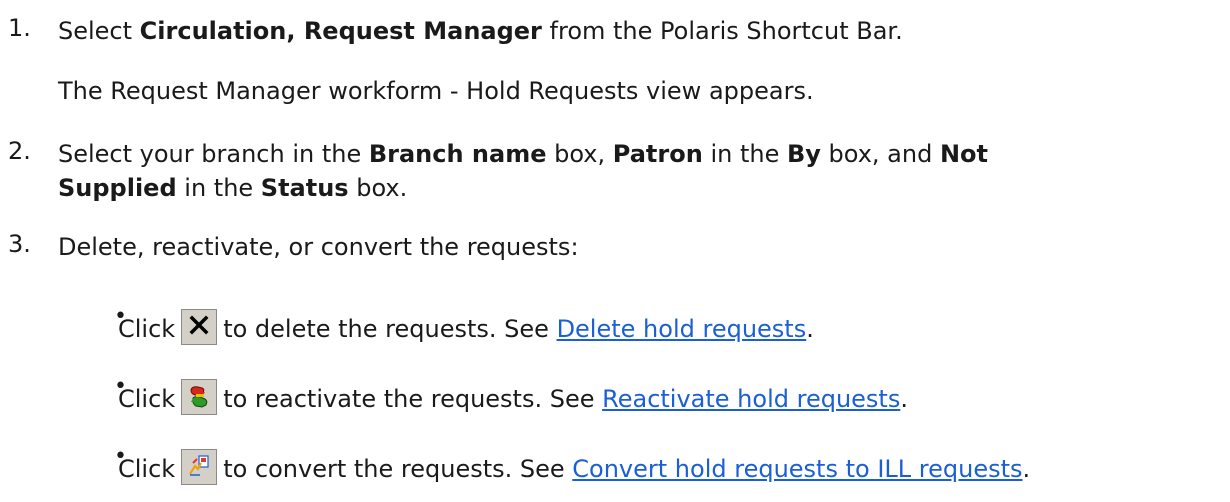 This screenshot has width=1230, height=502. What do you see at coordinates (682, 329) in the screenshot?
I see `delete-hold-requests-link: Delete hold requests` at bounding box center [682, 329].